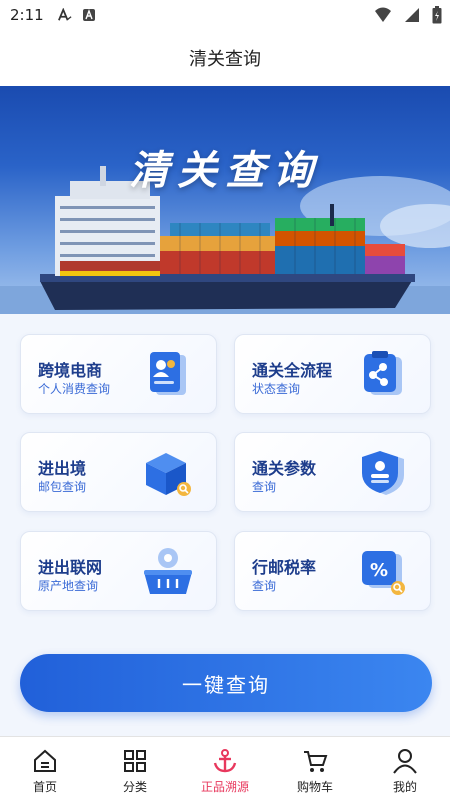 This screenshot has height=800, width=450. I want to click on banner-title: 清关查询, so click(225, 170).